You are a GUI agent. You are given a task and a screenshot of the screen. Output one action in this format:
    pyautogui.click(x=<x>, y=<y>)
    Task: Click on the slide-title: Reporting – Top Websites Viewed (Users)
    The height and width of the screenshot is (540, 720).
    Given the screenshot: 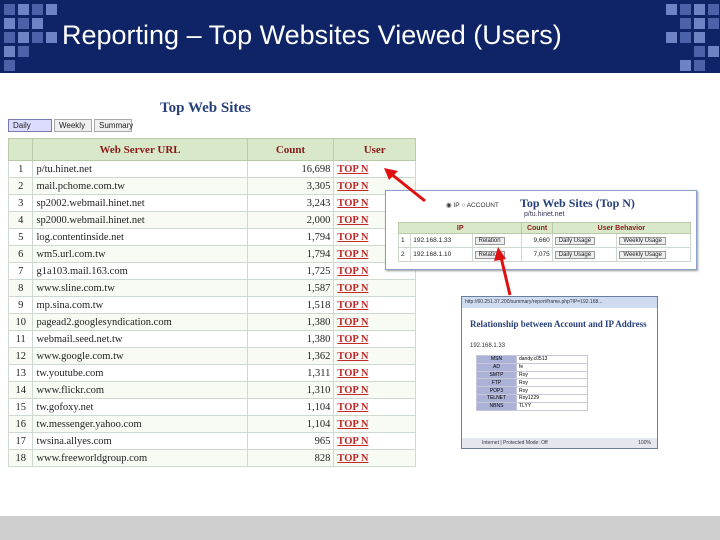 What is the action you would take?
    pyautogui.click(x=312, y=35)
    